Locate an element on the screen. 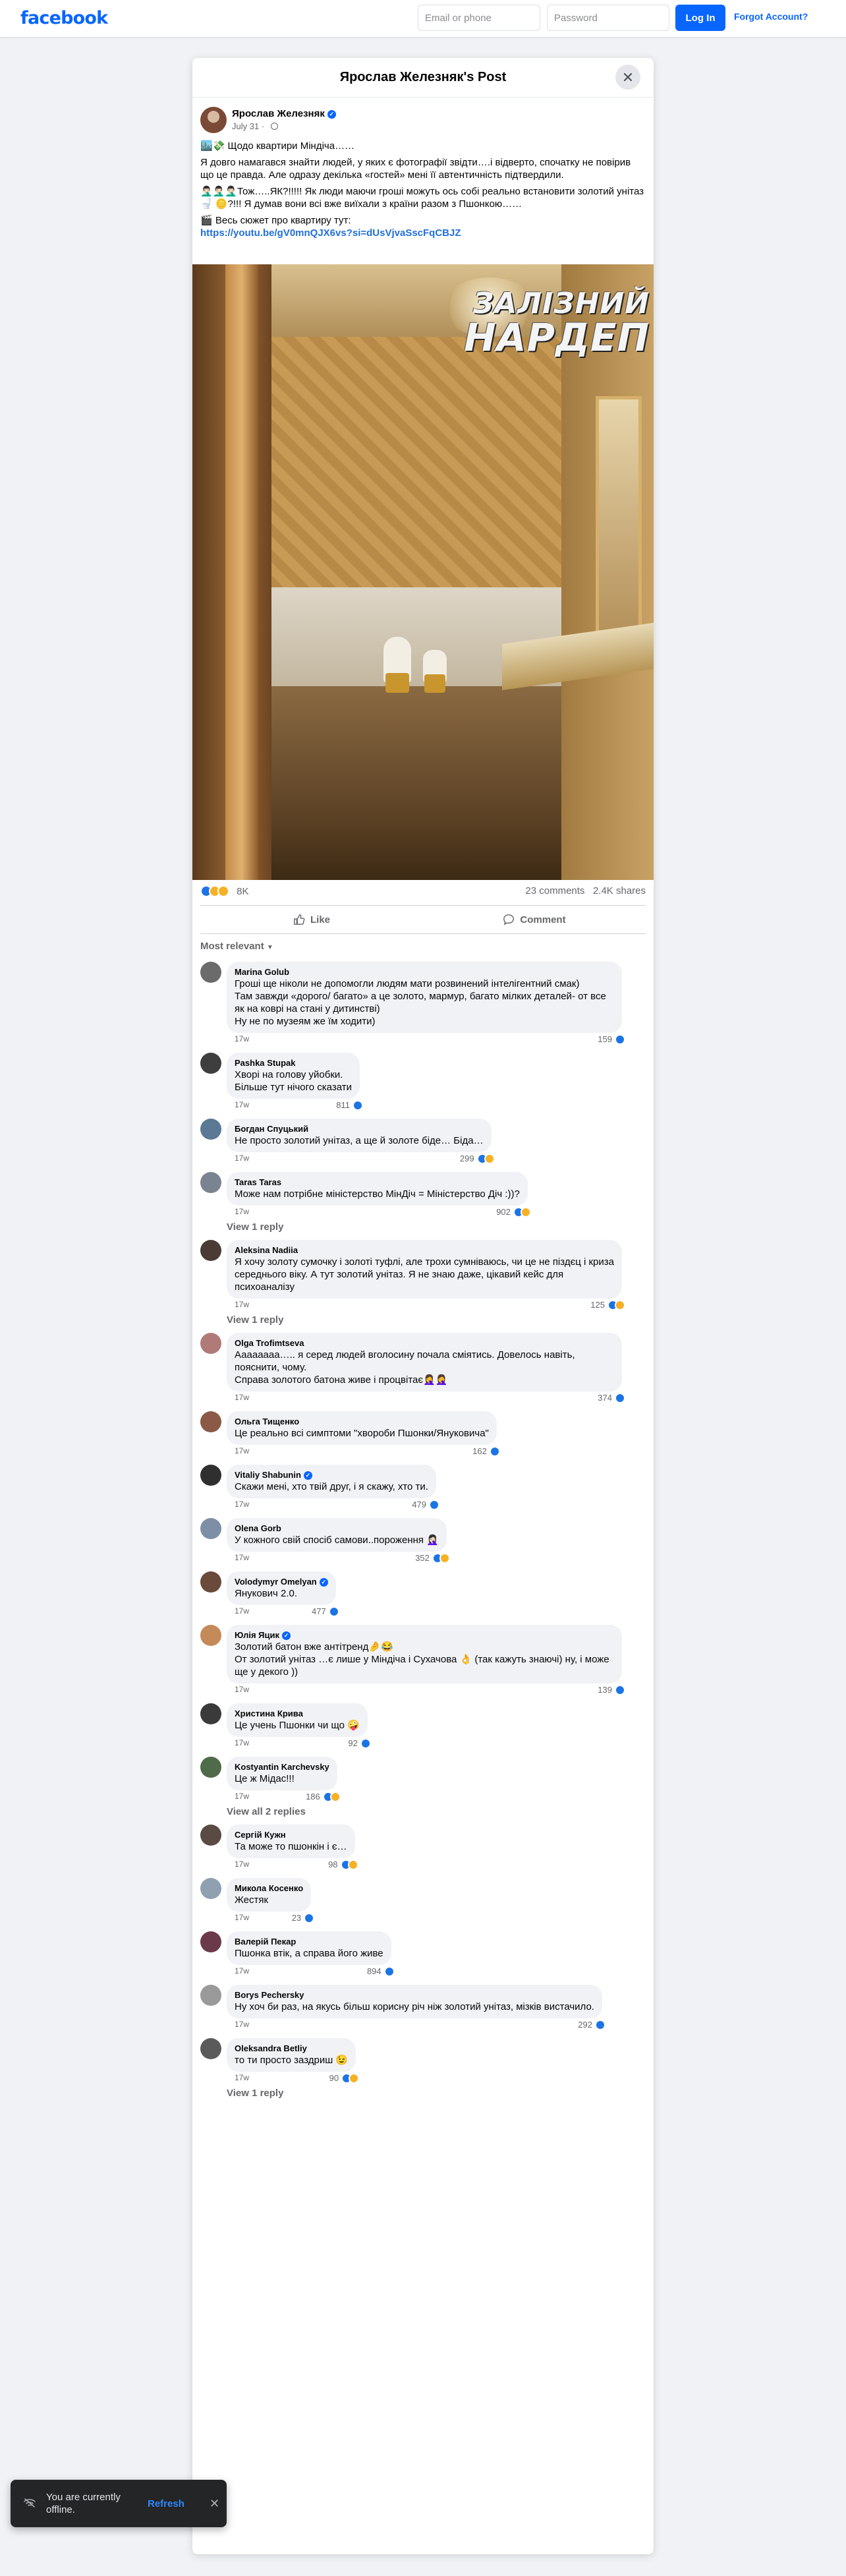 The width and height of the screenshot is (846, 2576). commenter-name: Валерій Пекар is located at coordinates (309, 1942).